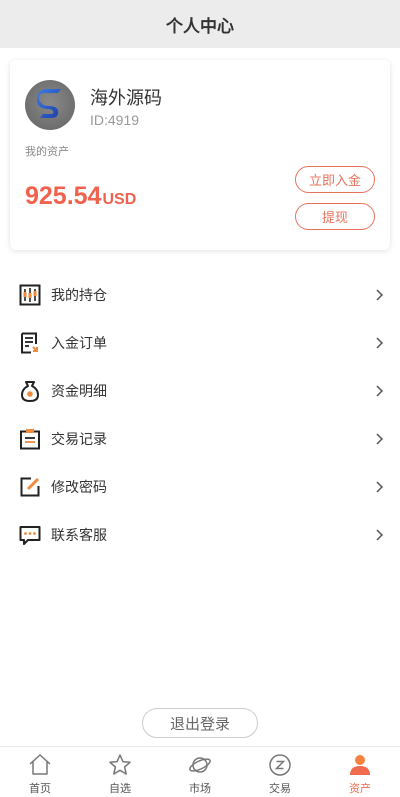  What do you see at coordinates (200, 487) in the screenshot?
I see `menu-item-change-password: 修改密码` at bounding box center [200, 487].